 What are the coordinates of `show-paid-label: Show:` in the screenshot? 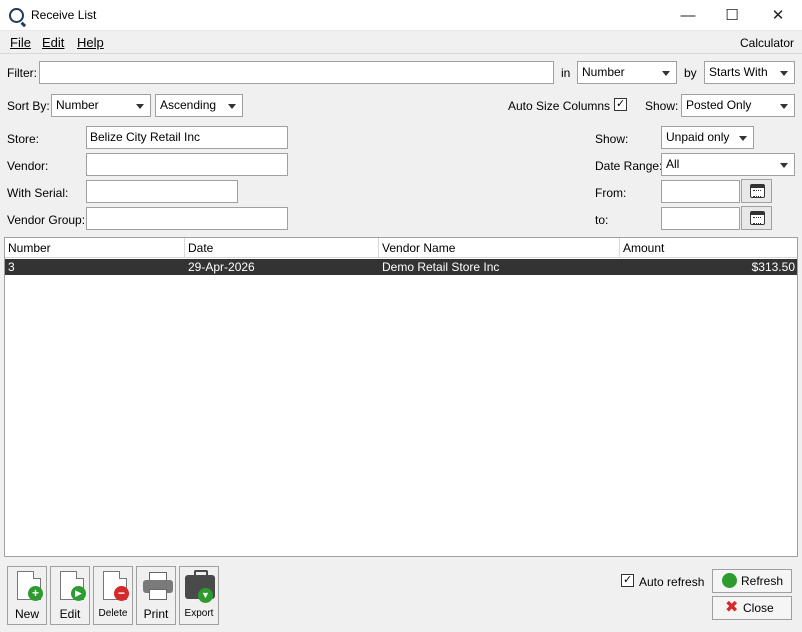 It's located at (612, 139).